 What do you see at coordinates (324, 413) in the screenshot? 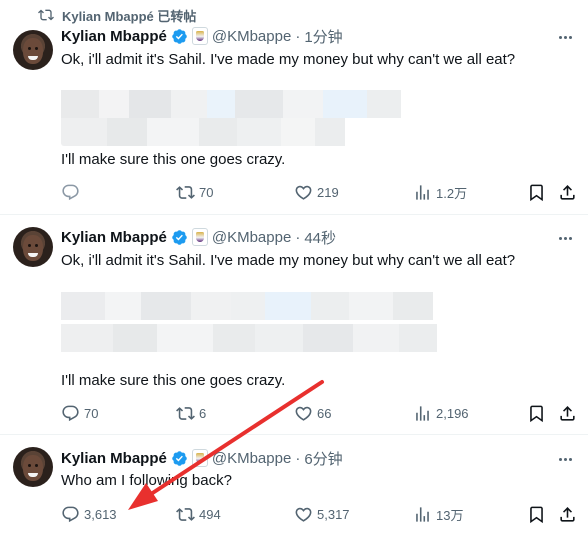
I see `like-count: 66` at bounding box center [324, 413].